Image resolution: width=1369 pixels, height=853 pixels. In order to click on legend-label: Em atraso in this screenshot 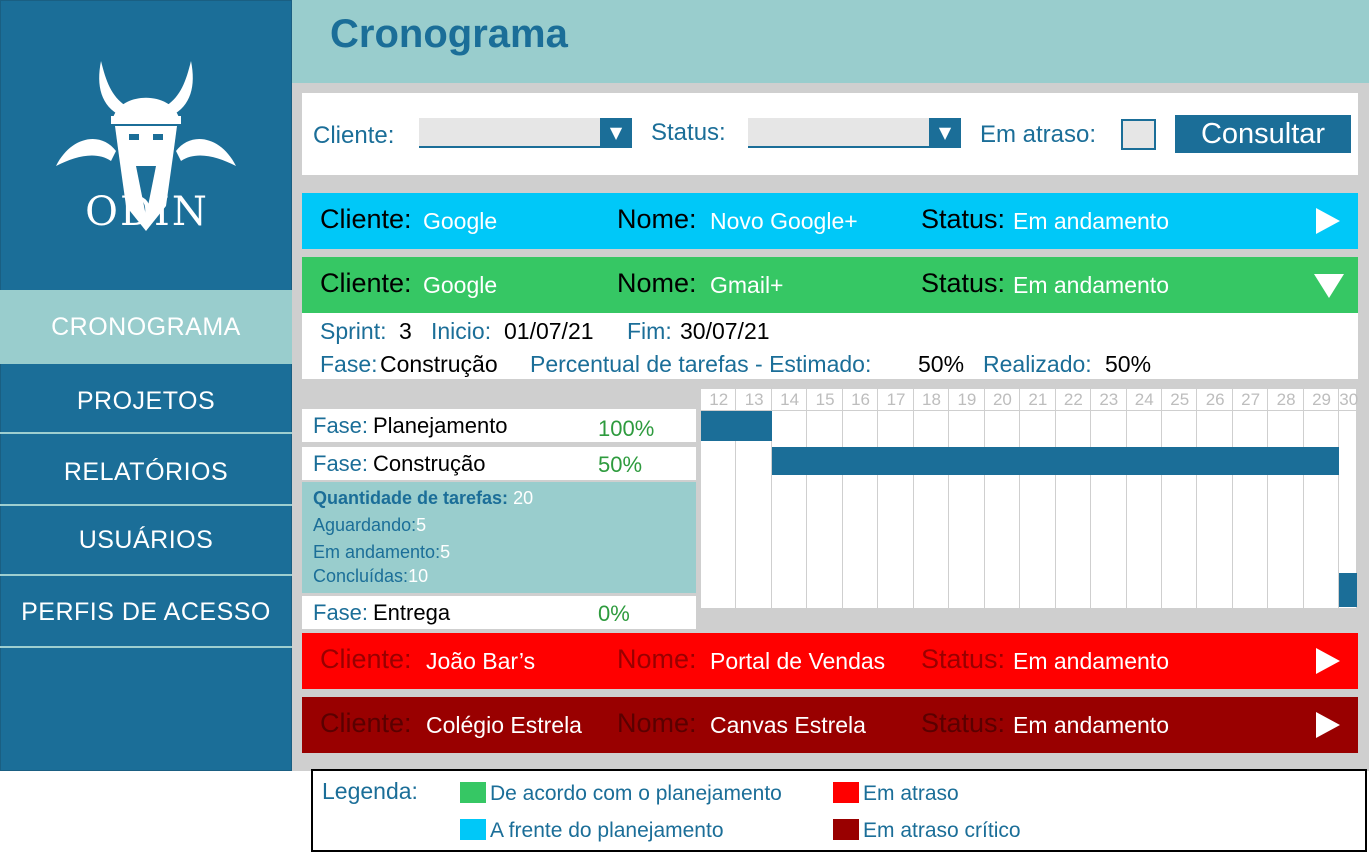, I will do `click(911, 793)`.